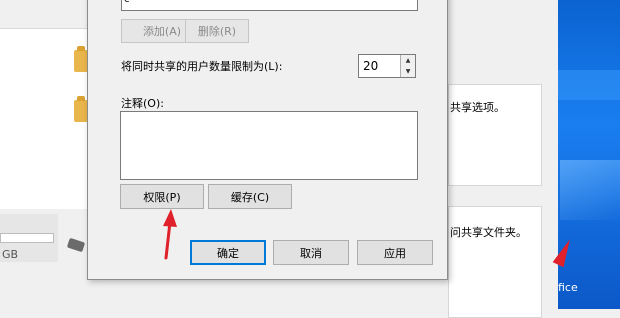 This screenshot has width=620, height=318. Describe the element at coordinates (370, 66) in the screenshot. I see `user-limit-value: 20` at that location.